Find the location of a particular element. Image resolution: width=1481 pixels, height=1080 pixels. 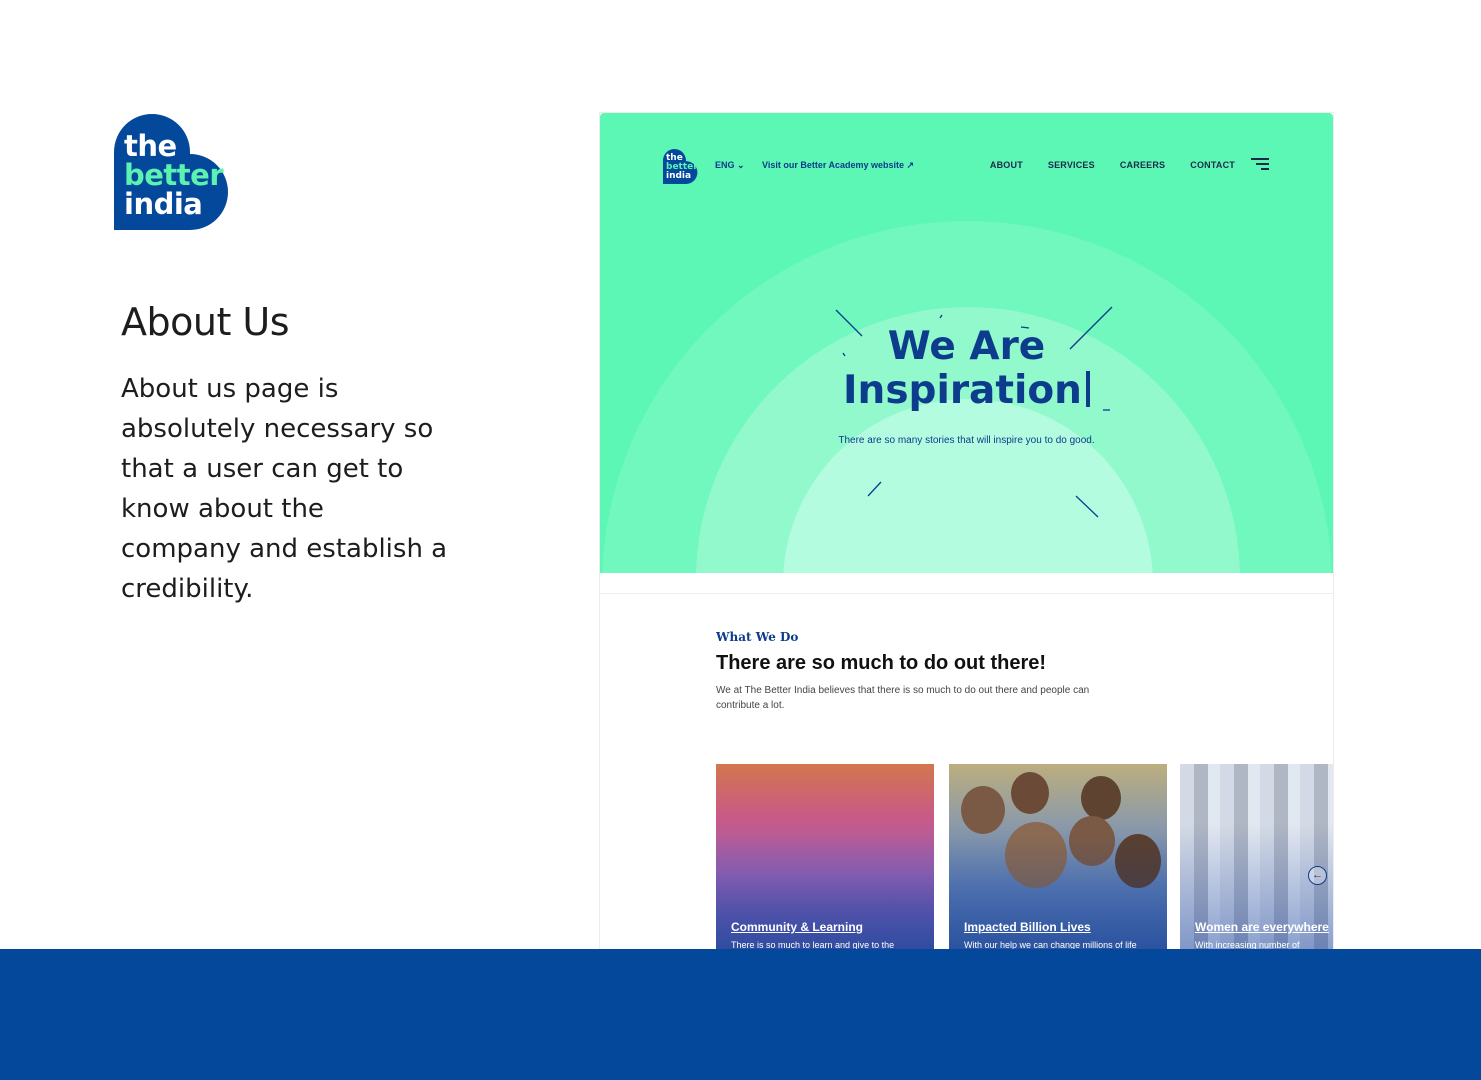

logo-line-better: better is located at coordinates (174, 175).